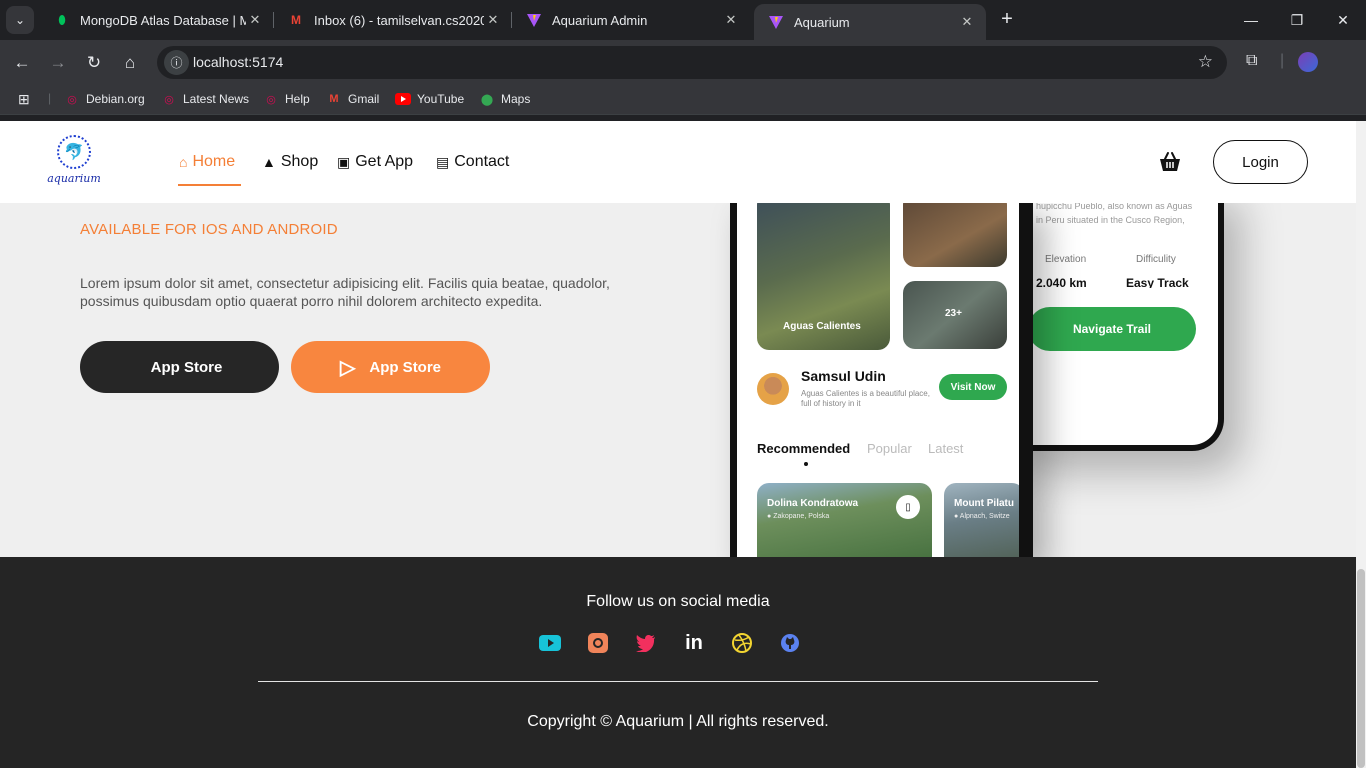 The height and width of the screenshot is (768, 1366). I want to click on new-tab-plus-icon: +, so click(1007, 19).